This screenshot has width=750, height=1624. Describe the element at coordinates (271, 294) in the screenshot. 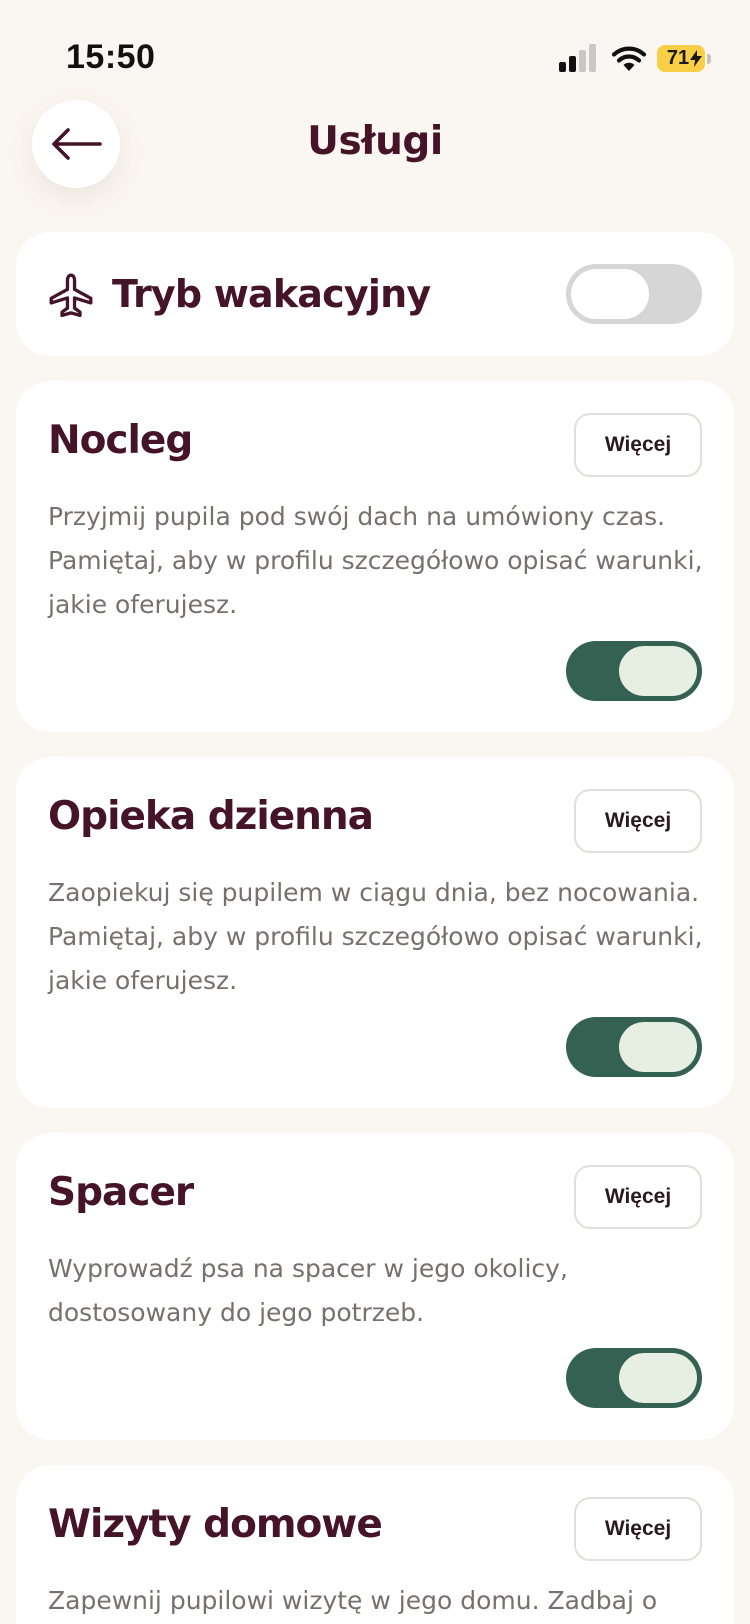

I see `vacation-mode-label: Tryb wakacyjny` at that location.